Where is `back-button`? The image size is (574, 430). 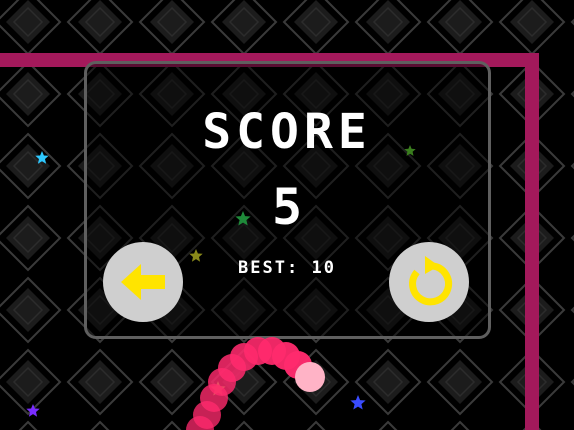 back-button is located at coordinates (143, 282).